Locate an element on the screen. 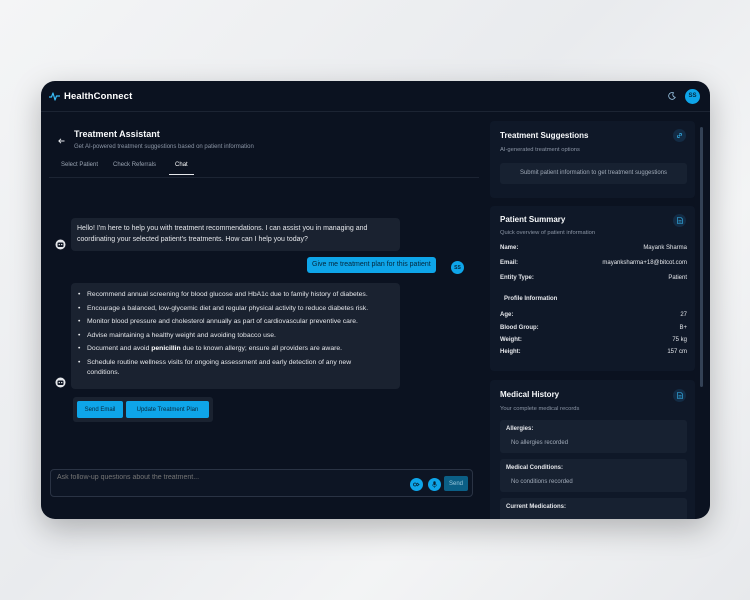 The height and width of the screenshot is (600, 750). card-title: Medical History is located at coordinates (530, 394).